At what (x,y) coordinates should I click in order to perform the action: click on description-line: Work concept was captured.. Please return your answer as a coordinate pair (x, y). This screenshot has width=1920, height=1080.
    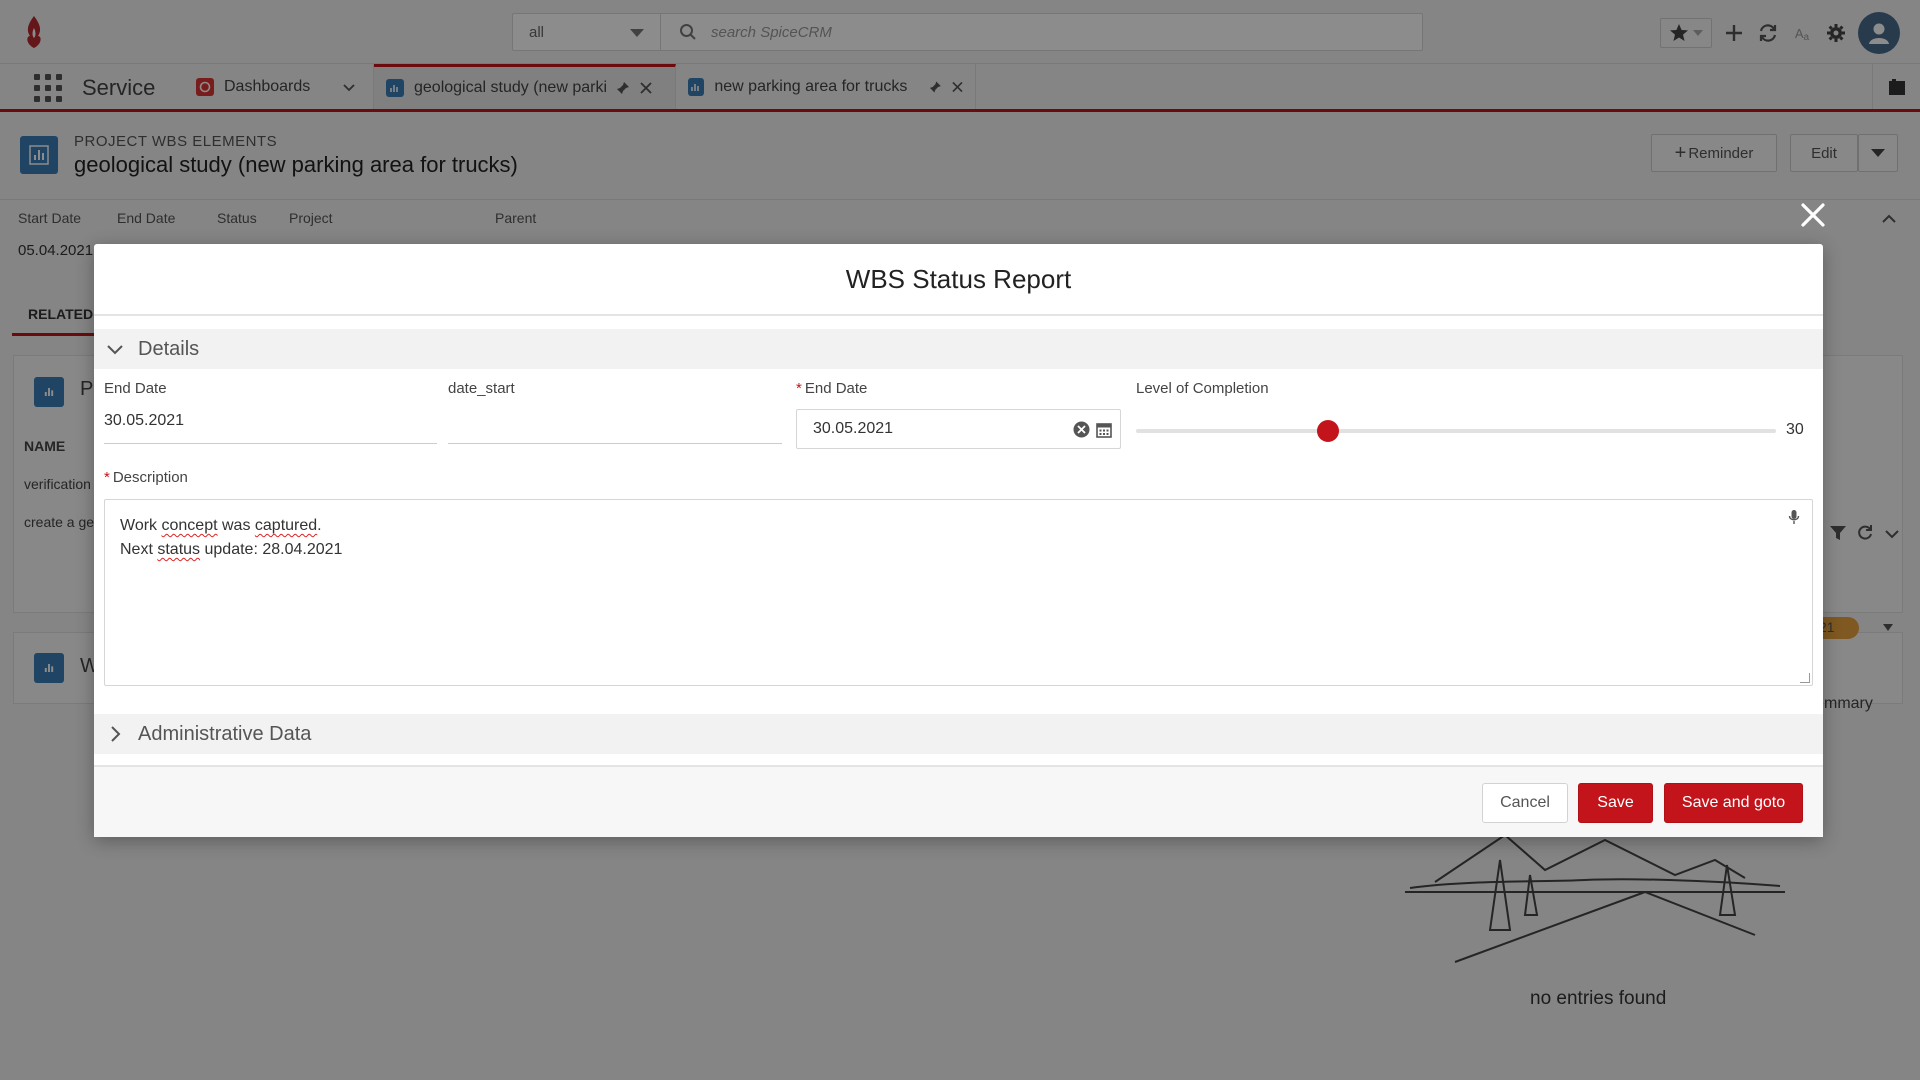
    Looking at the image, I should click on (221, 525).